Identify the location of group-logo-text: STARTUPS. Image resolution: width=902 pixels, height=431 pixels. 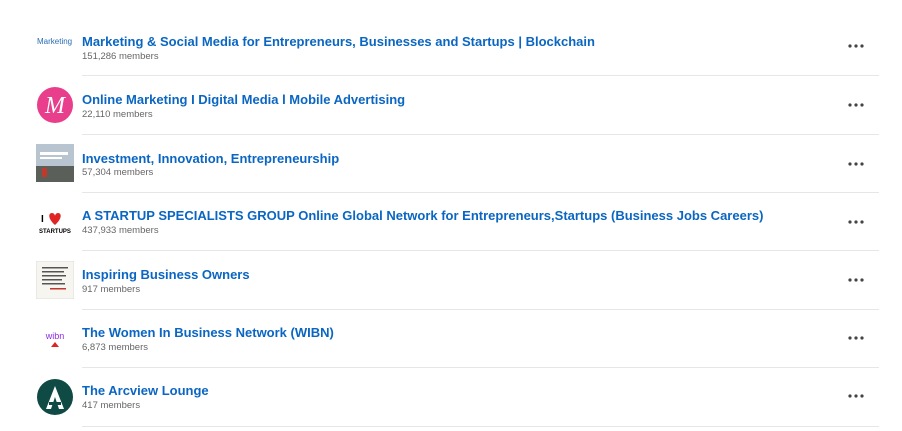
(55, 232).